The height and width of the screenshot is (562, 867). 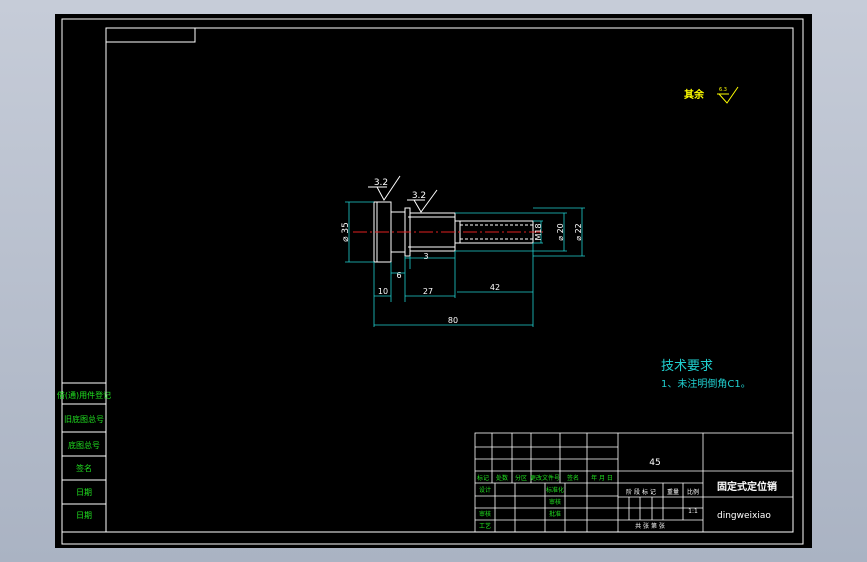 What do you see at coordinates (398, 275) in the screenshot?
I see `dim-6: 6` at bounding box center [398, 275].